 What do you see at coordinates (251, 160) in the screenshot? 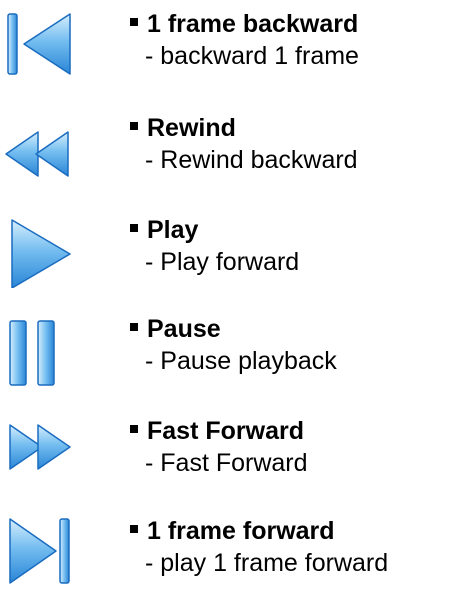
I see `control-description: - Rewind backward` at bounding box center [251, 160].